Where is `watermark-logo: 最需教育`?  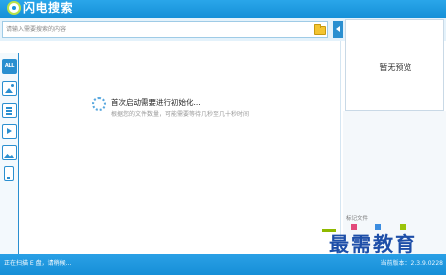 watermark-logo: 最需教育 is located at coordinates (382, 240).